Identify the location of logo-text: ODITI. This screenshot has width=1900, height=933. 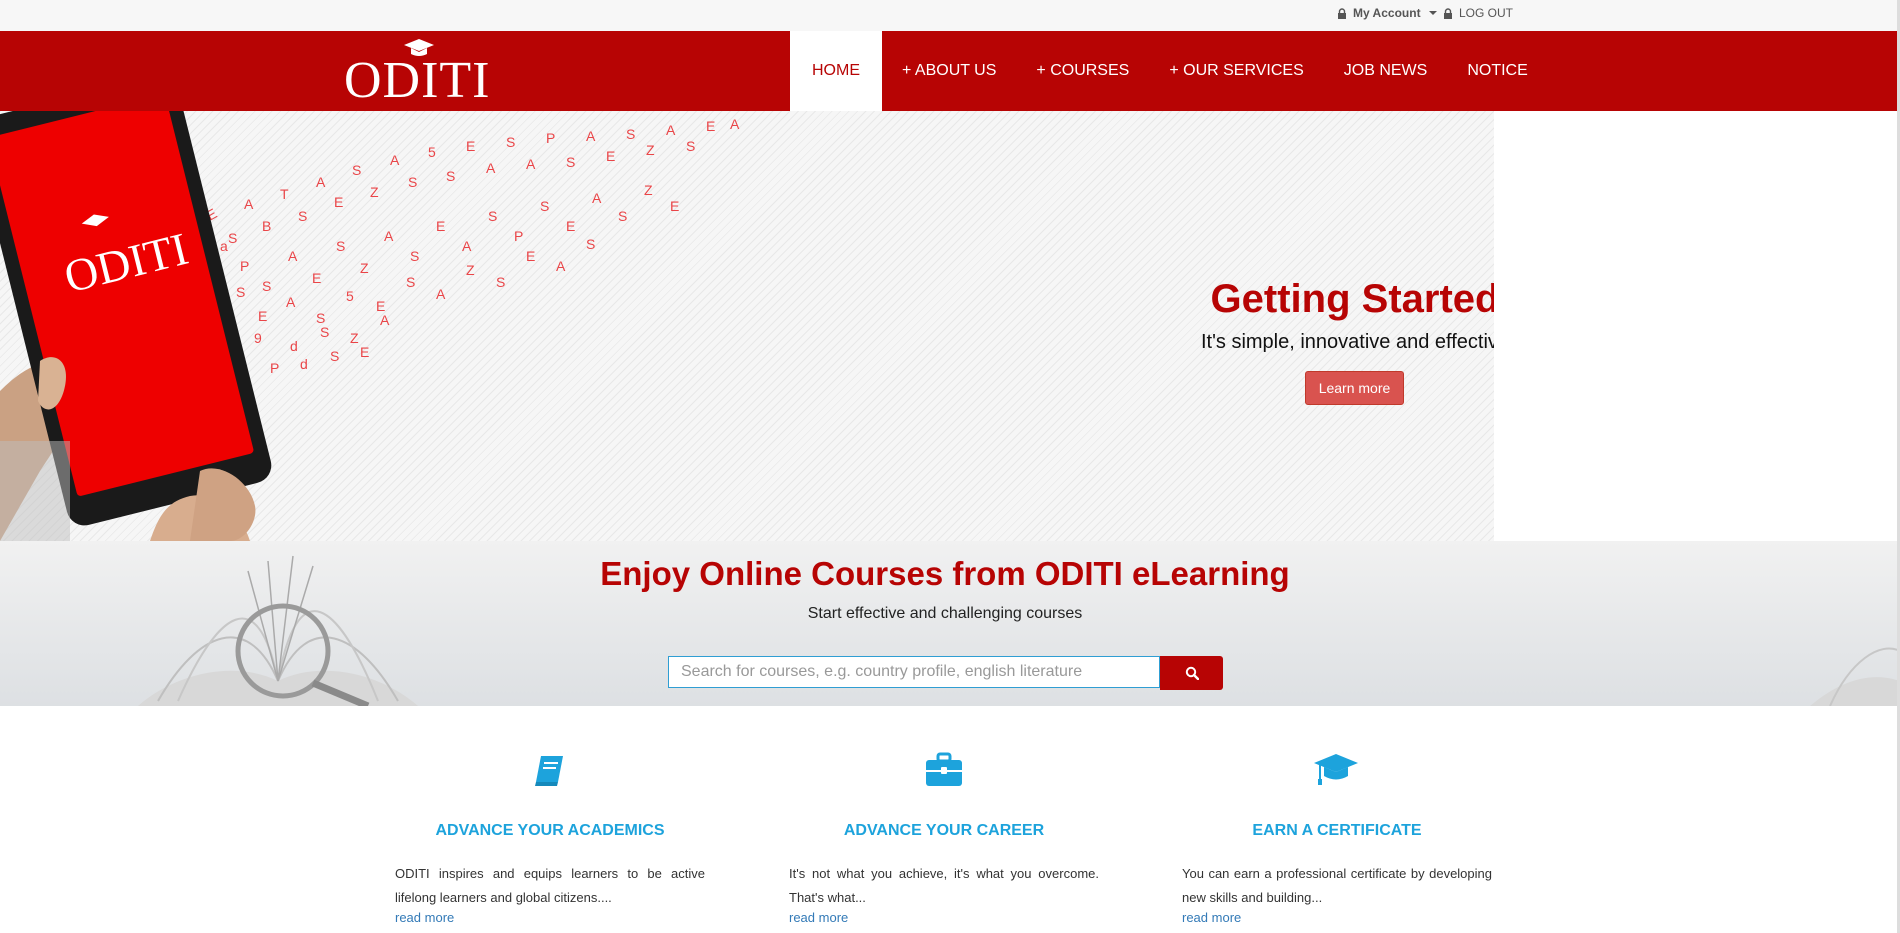
(417, 80).